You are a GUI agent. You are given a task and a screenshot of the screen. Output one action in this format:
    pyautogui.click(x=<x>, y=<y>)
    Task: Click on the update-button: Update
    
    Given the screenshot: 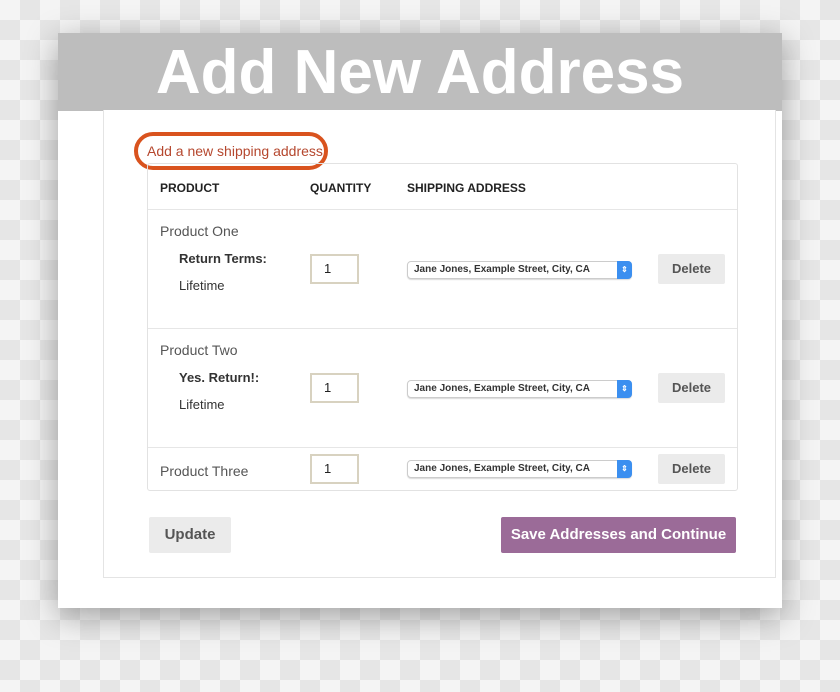 What is the action you would take?
    pyautogui.click(x=190, y=535)
    